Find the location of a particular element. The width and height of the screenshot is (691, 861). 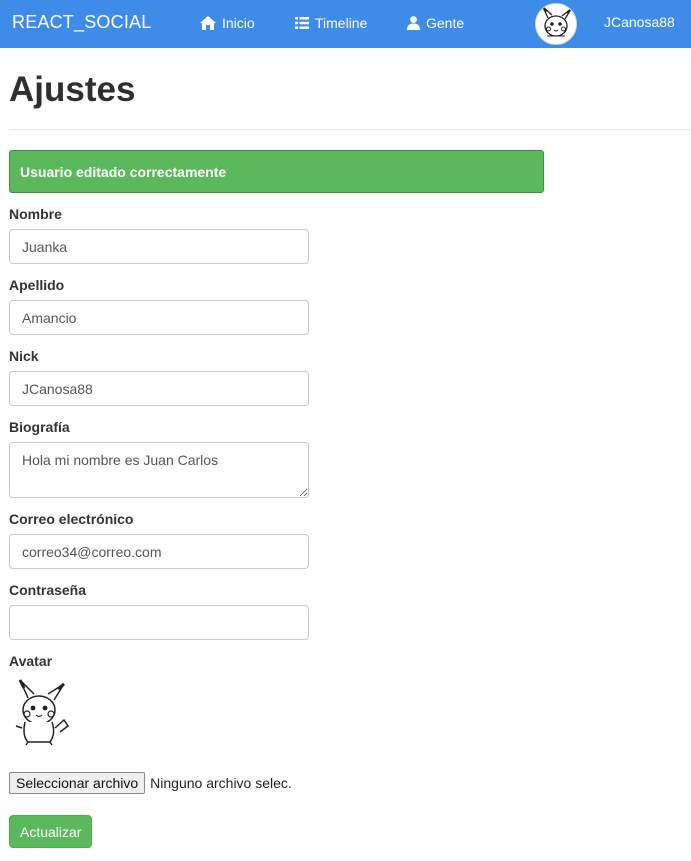

nick-input is located at coordinates (159, 388).